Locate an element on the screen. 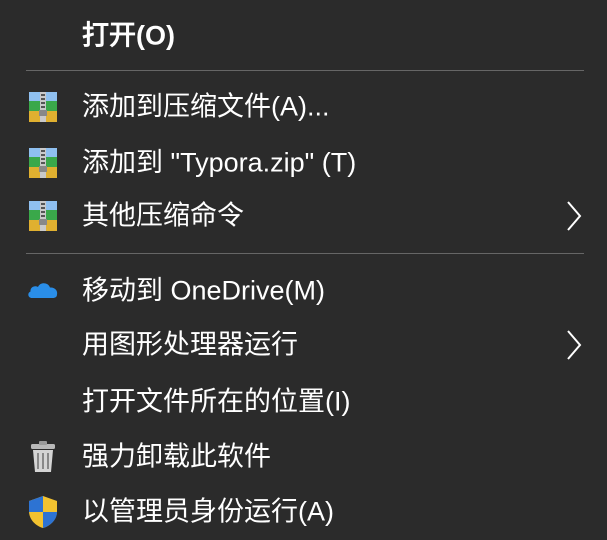 This screenshot has width=607, height=540. menu-item-label: 移动到 OneDrive(M) is located at coordinates (204, 290).